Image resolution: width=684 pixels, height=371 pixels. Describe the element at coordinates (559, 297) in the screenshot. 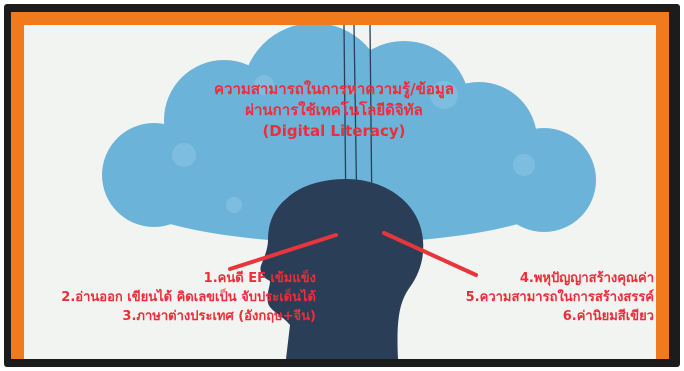

I see `list-item: 5.ความสามารถในการสร้างสรรค์` at that location.